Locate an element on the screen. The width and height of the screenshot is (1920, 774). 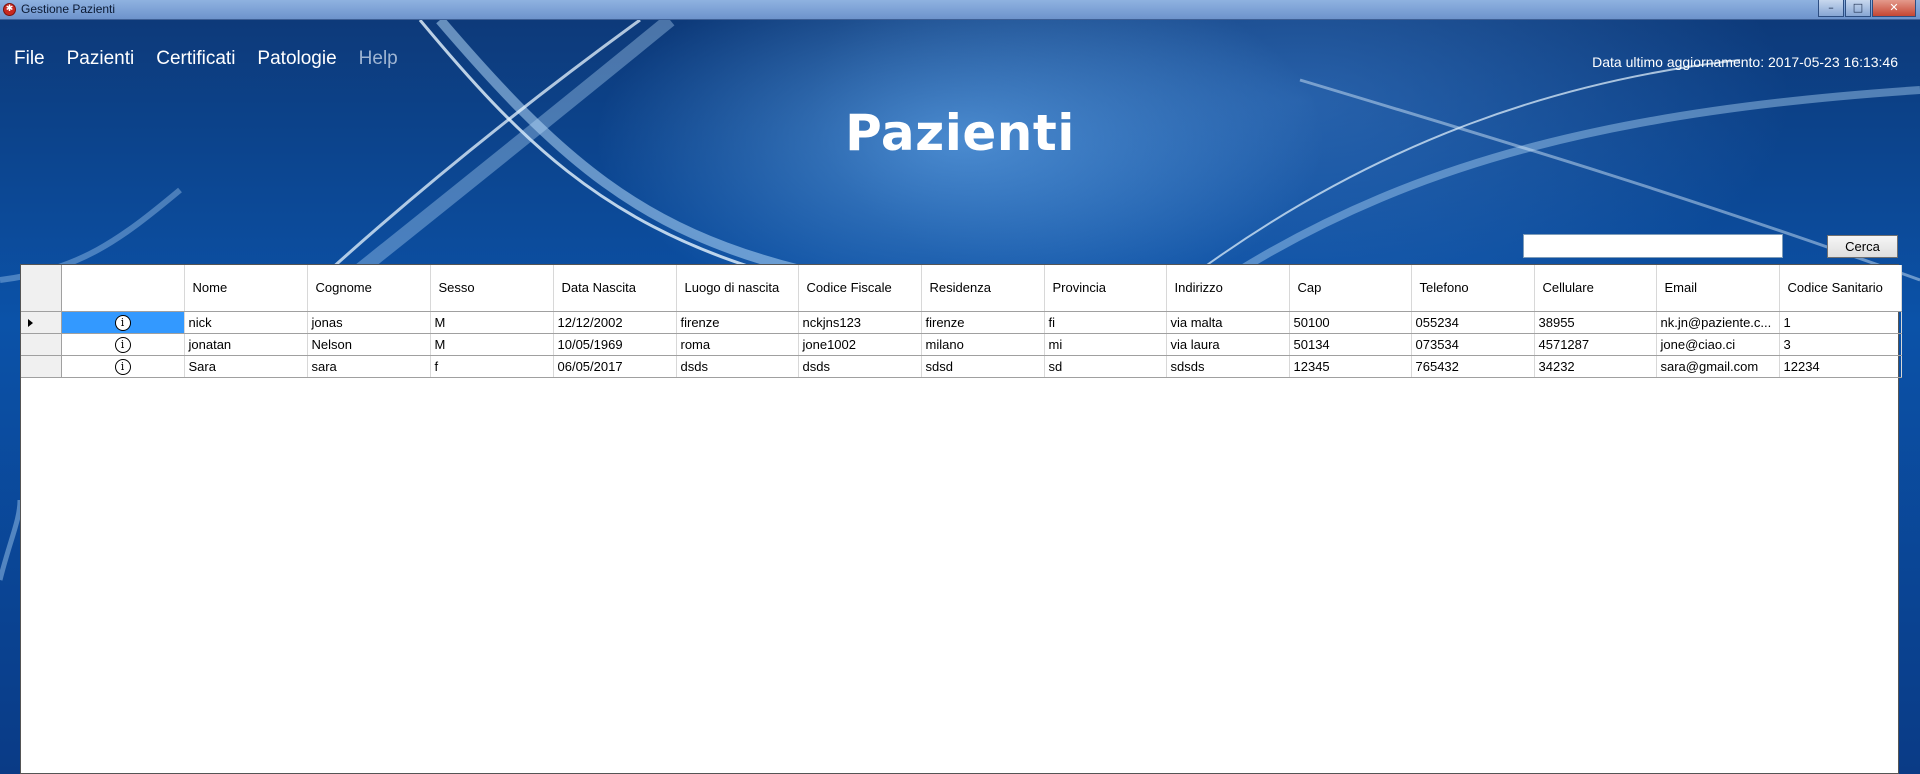
cell-indirizzo: via laura is located at coordinates (1228, 344).